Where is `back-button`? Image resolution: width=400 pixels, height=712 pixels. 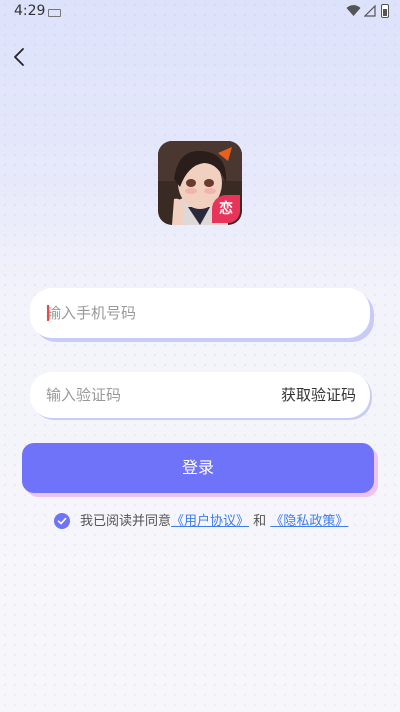 back-button is located at coordinates (21, 57).